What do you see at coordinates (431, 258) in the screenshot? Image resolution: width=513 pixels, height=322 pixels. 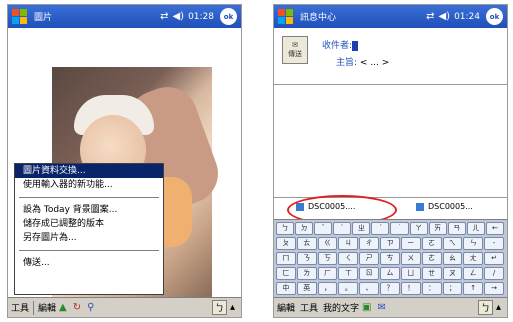 I see `keyboard-key: ㄜ` at bounding box center [431, 258].